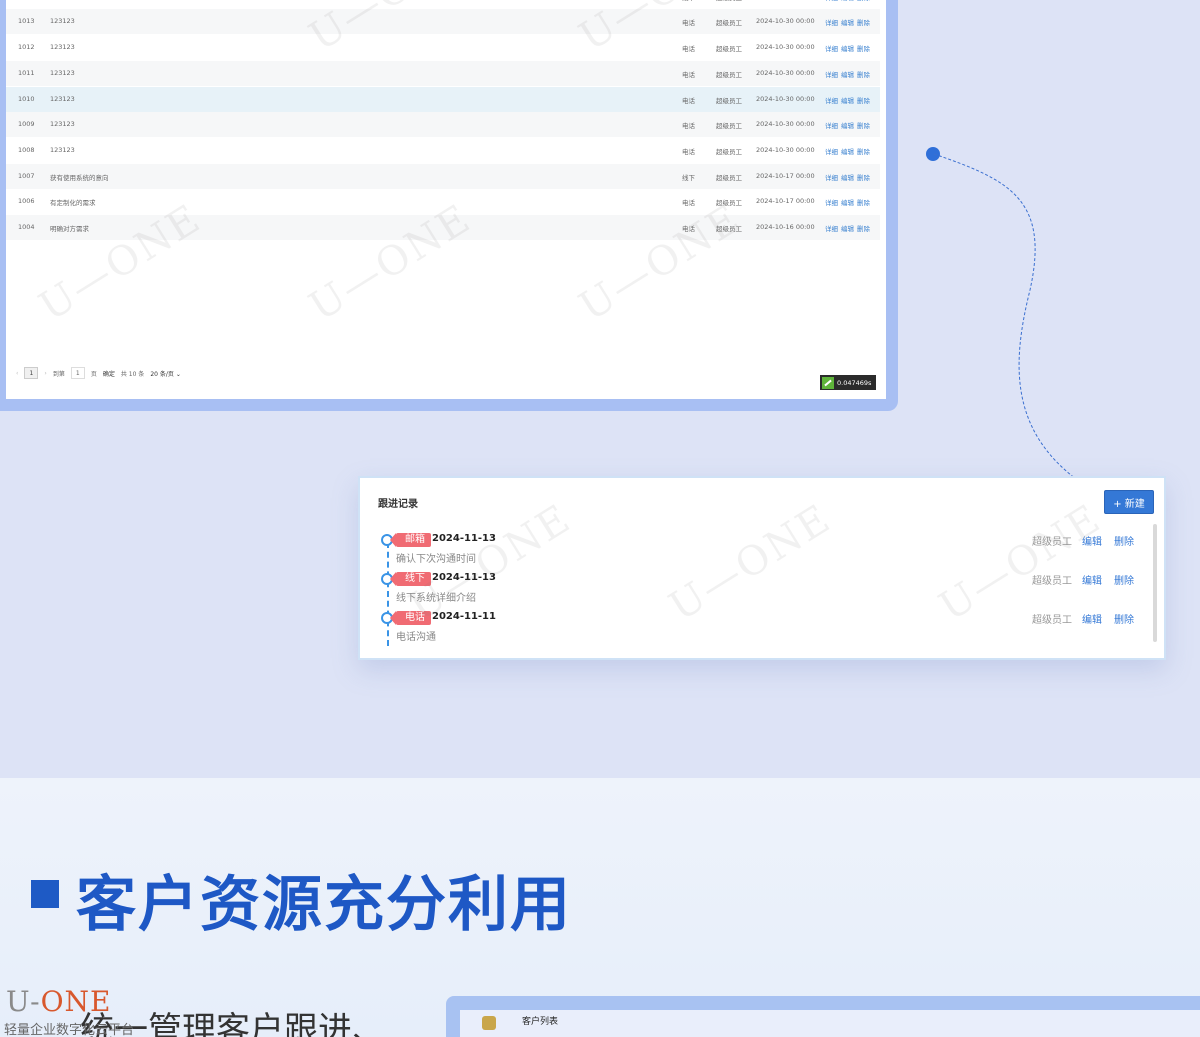 This screenshot has width=1200, height=1037. Describe the element at coordinates (93, 374) in the screenshot. I see `page-unit-label: 页` at that location.